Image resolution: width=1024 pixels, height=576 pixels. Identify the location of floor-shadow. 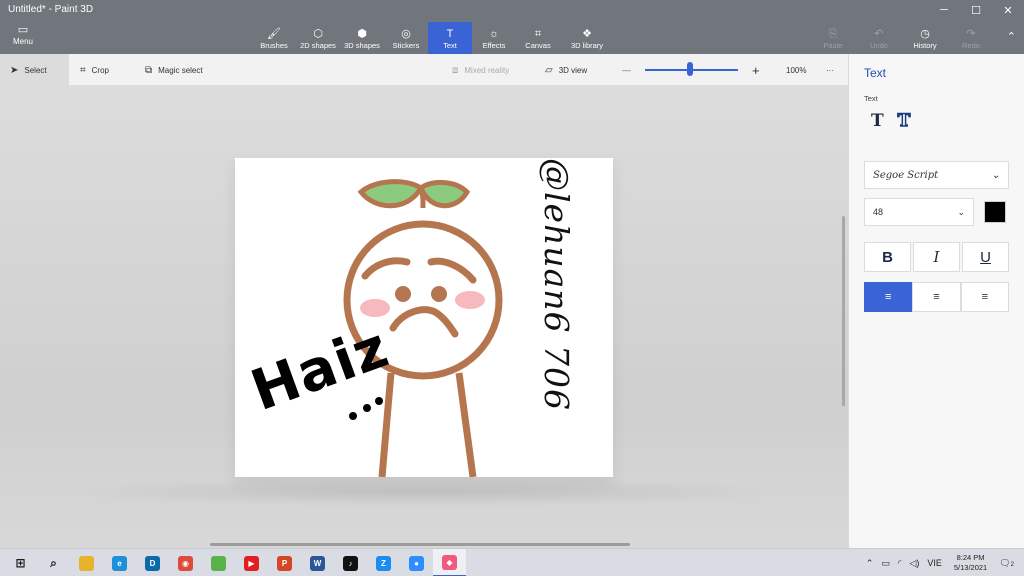
(425, 492).